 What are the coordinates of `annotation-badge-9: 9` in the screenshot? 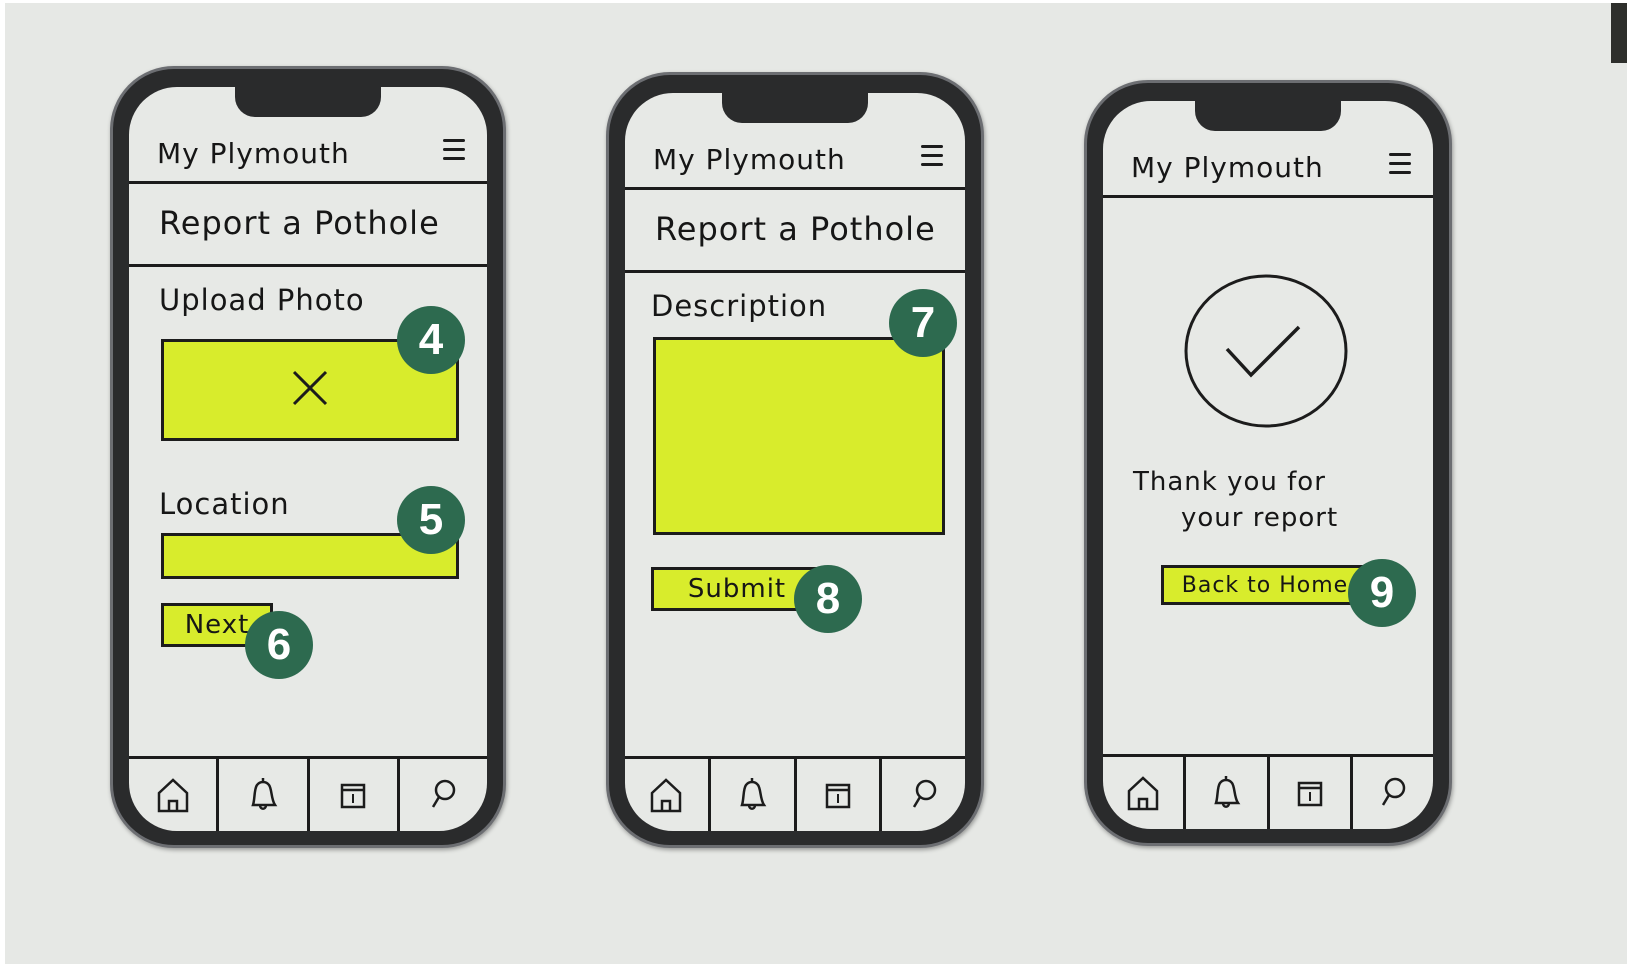 It's located at (1382, 593).